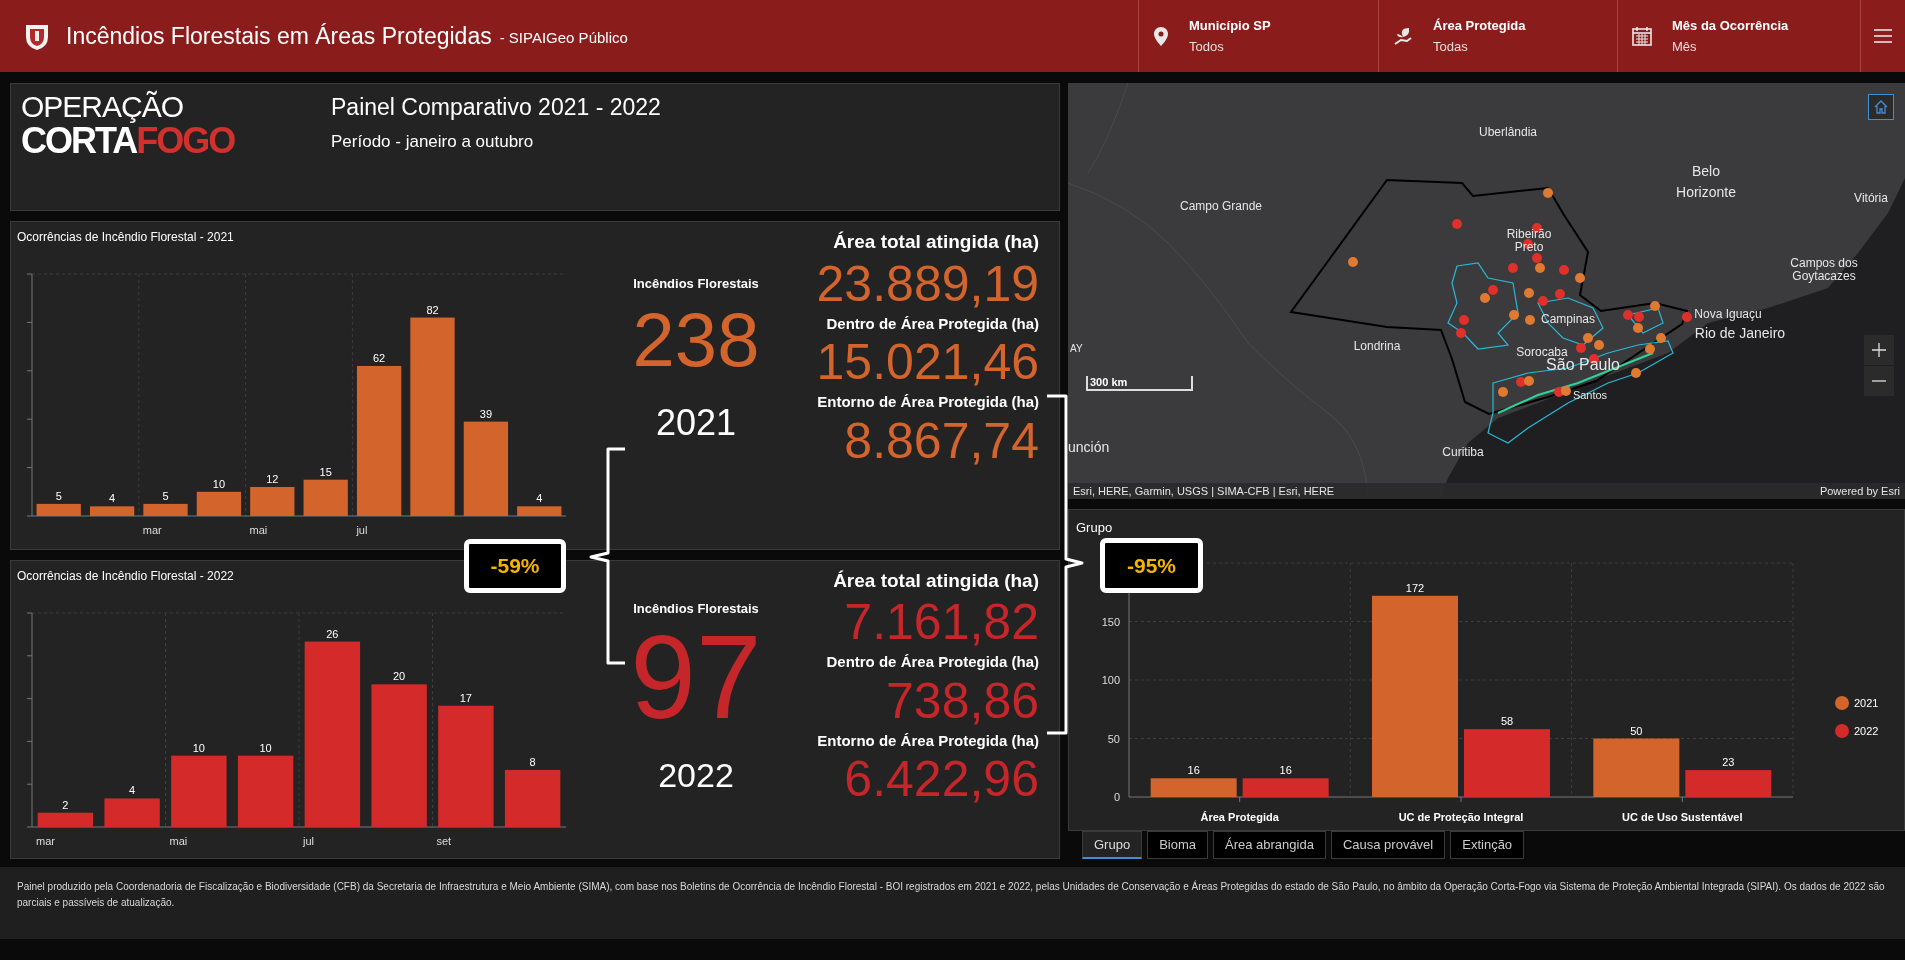 The image size is (1905, 960). I want to click on axis-label: UC de Proteção Integral, so click(1461, 817).